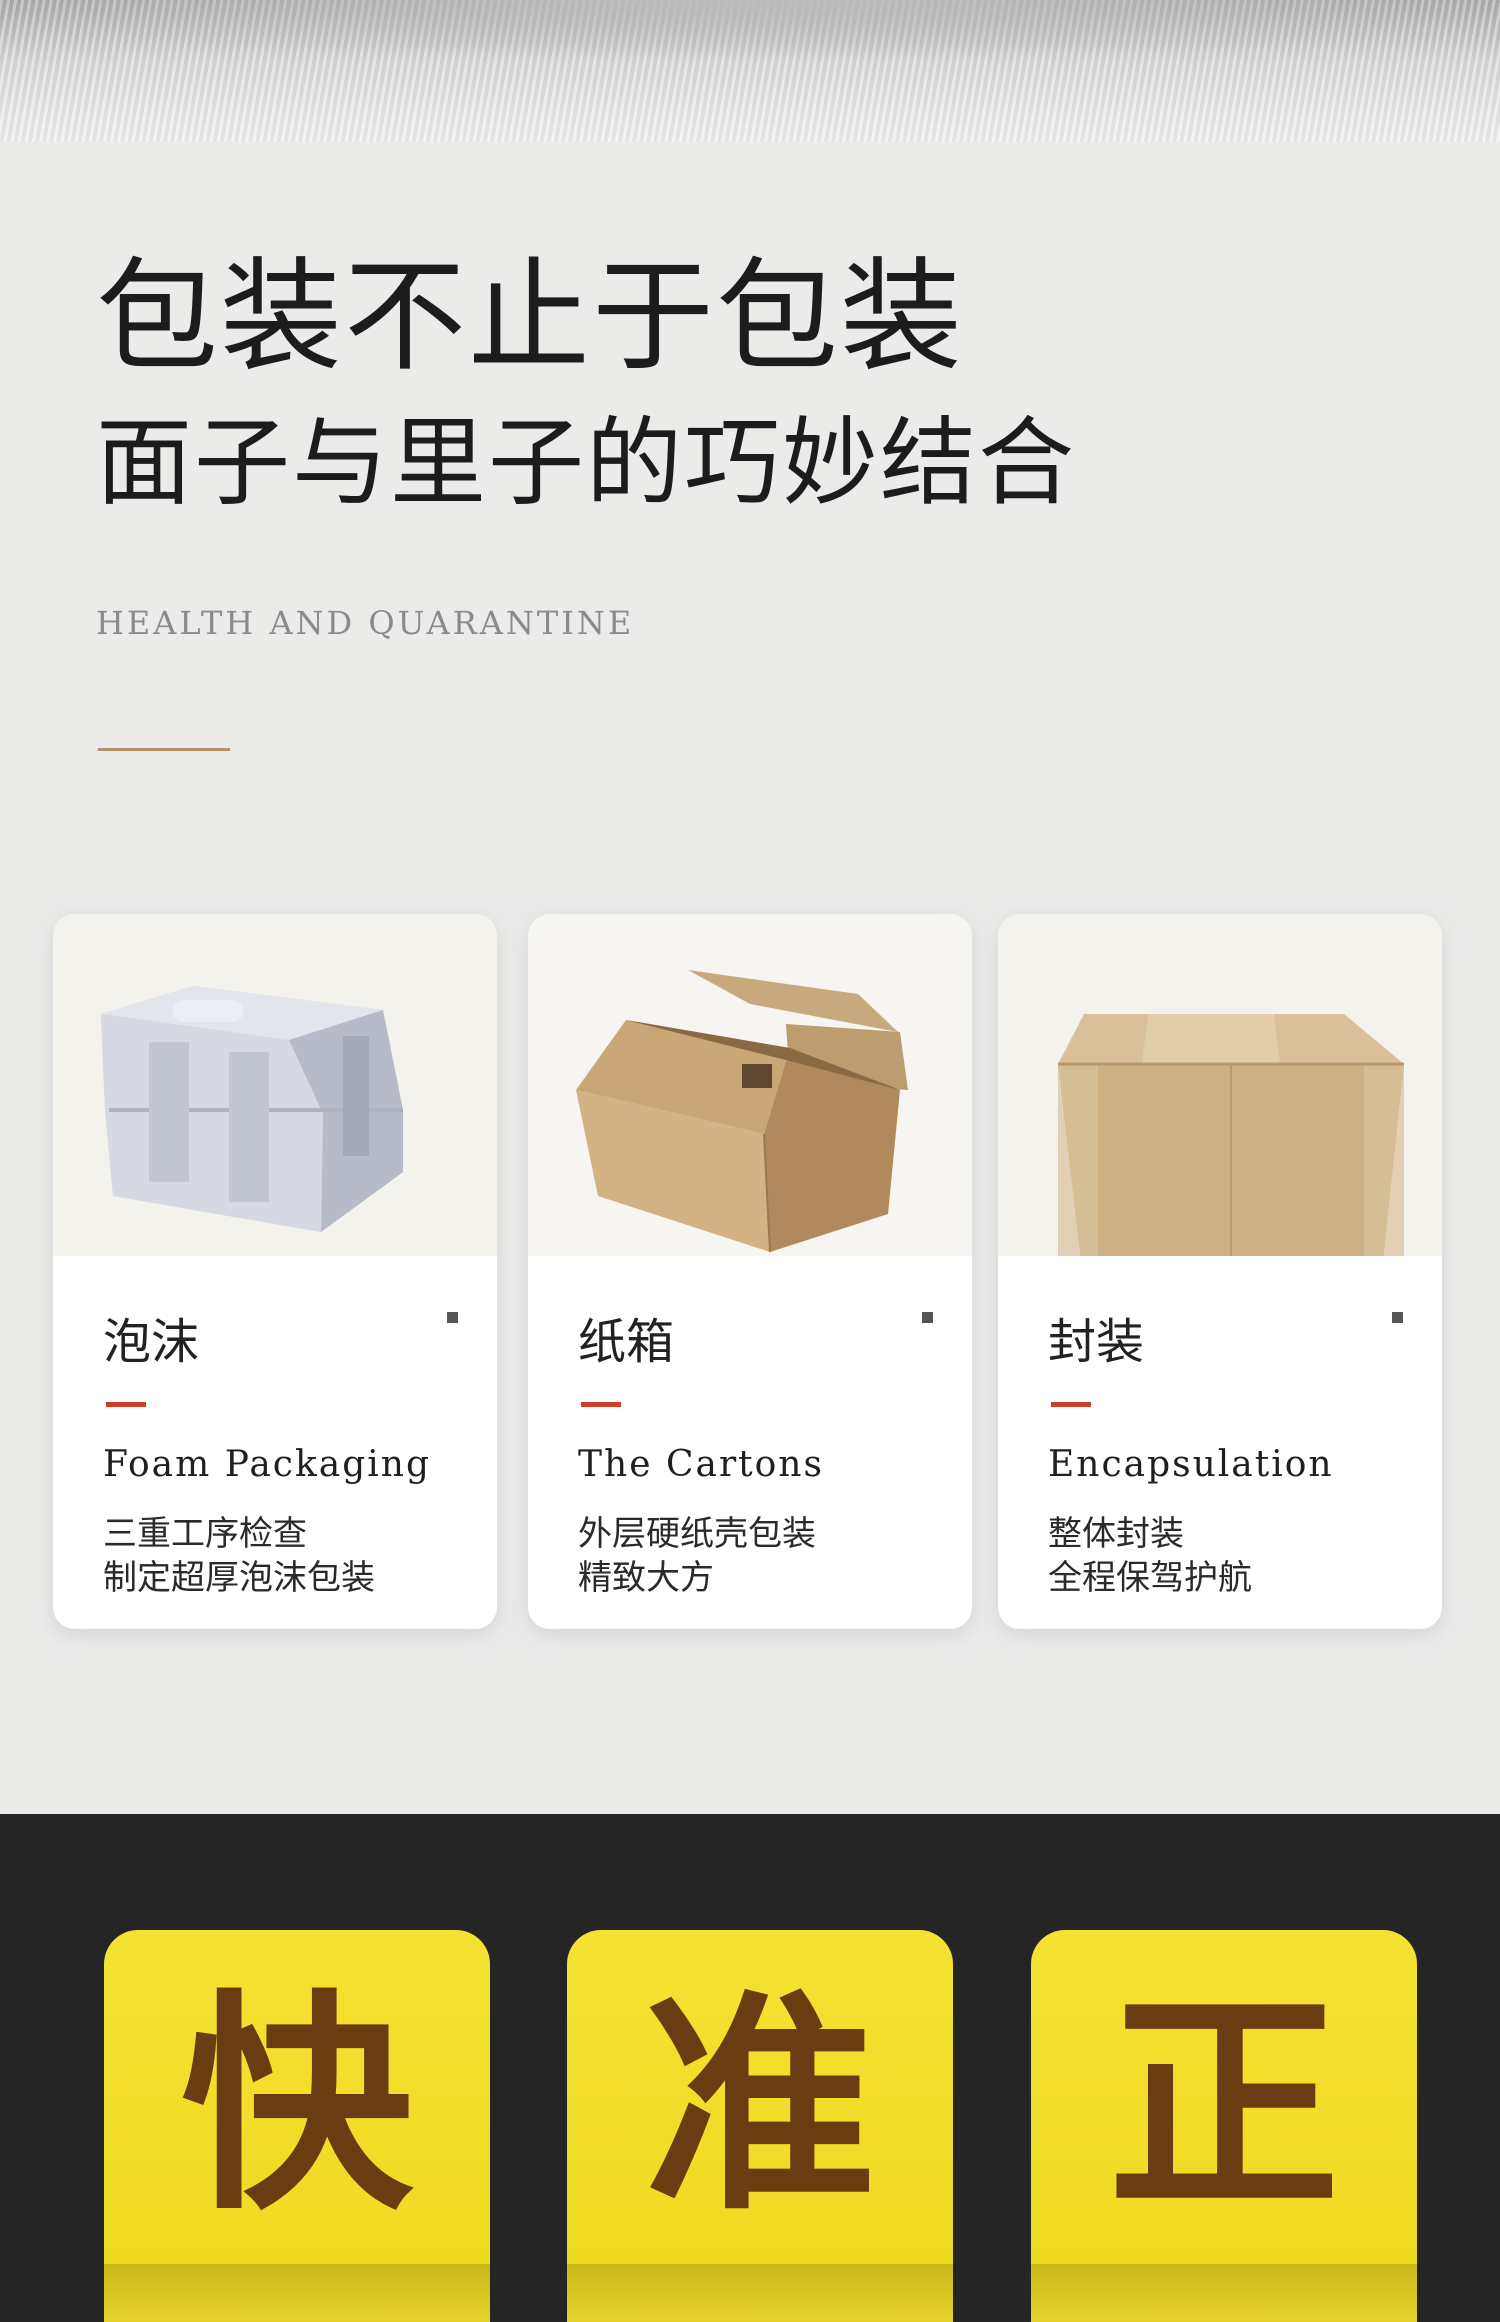  Describe the element at coordinates (205, 1534) in the screenshot. I see `card-description-line: 三重工序检查` at that location.